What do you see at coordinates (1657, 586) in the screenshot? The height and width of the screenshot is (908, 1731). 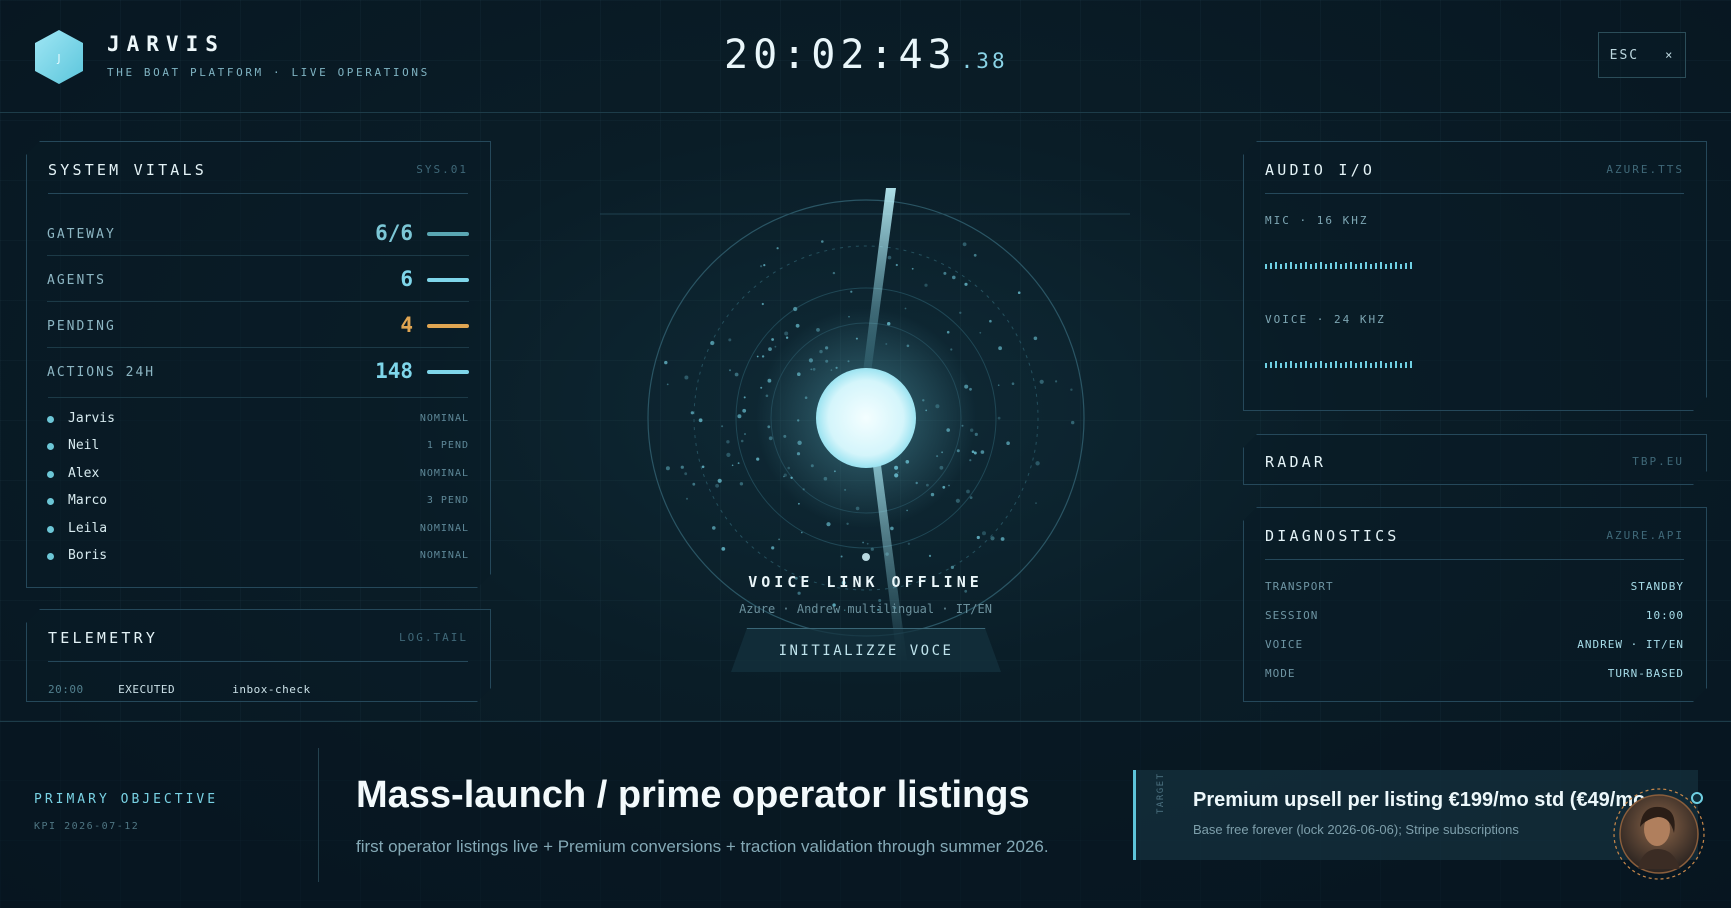 I see `diag-value: STANDBY` at bounding box center [1657, 586].